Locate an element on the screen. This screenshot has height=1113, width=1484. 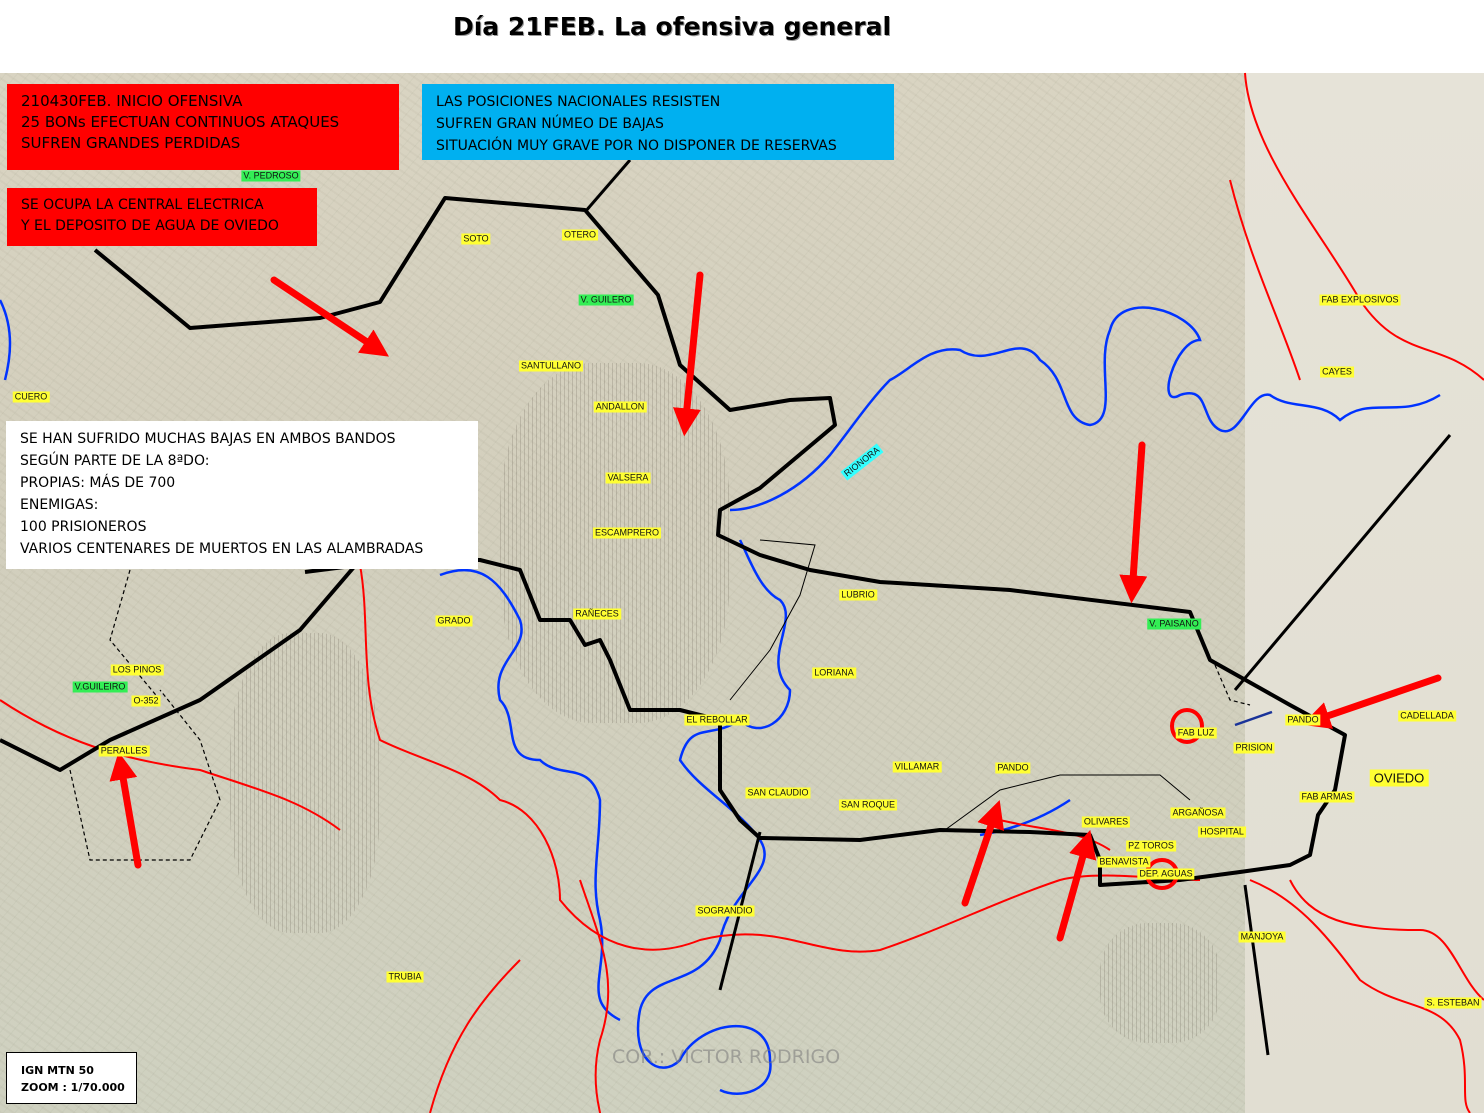
scale-zoom: ZOOM : 1/70.000 is located at coordinates (73, 1087).